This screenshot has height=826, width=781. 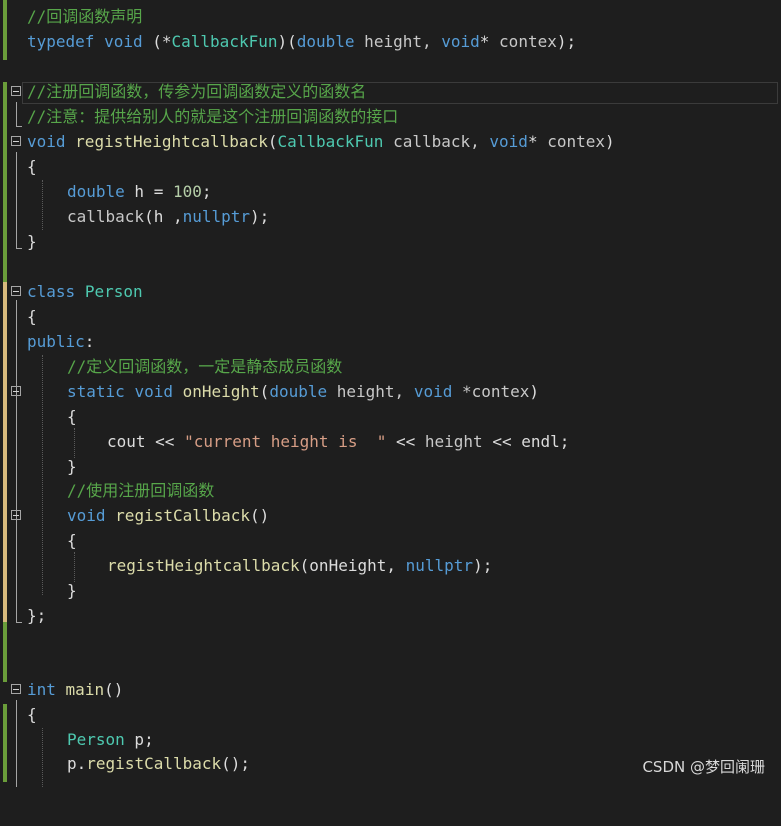 I want to click on keyword-public: public, so click(x=56, y=341).